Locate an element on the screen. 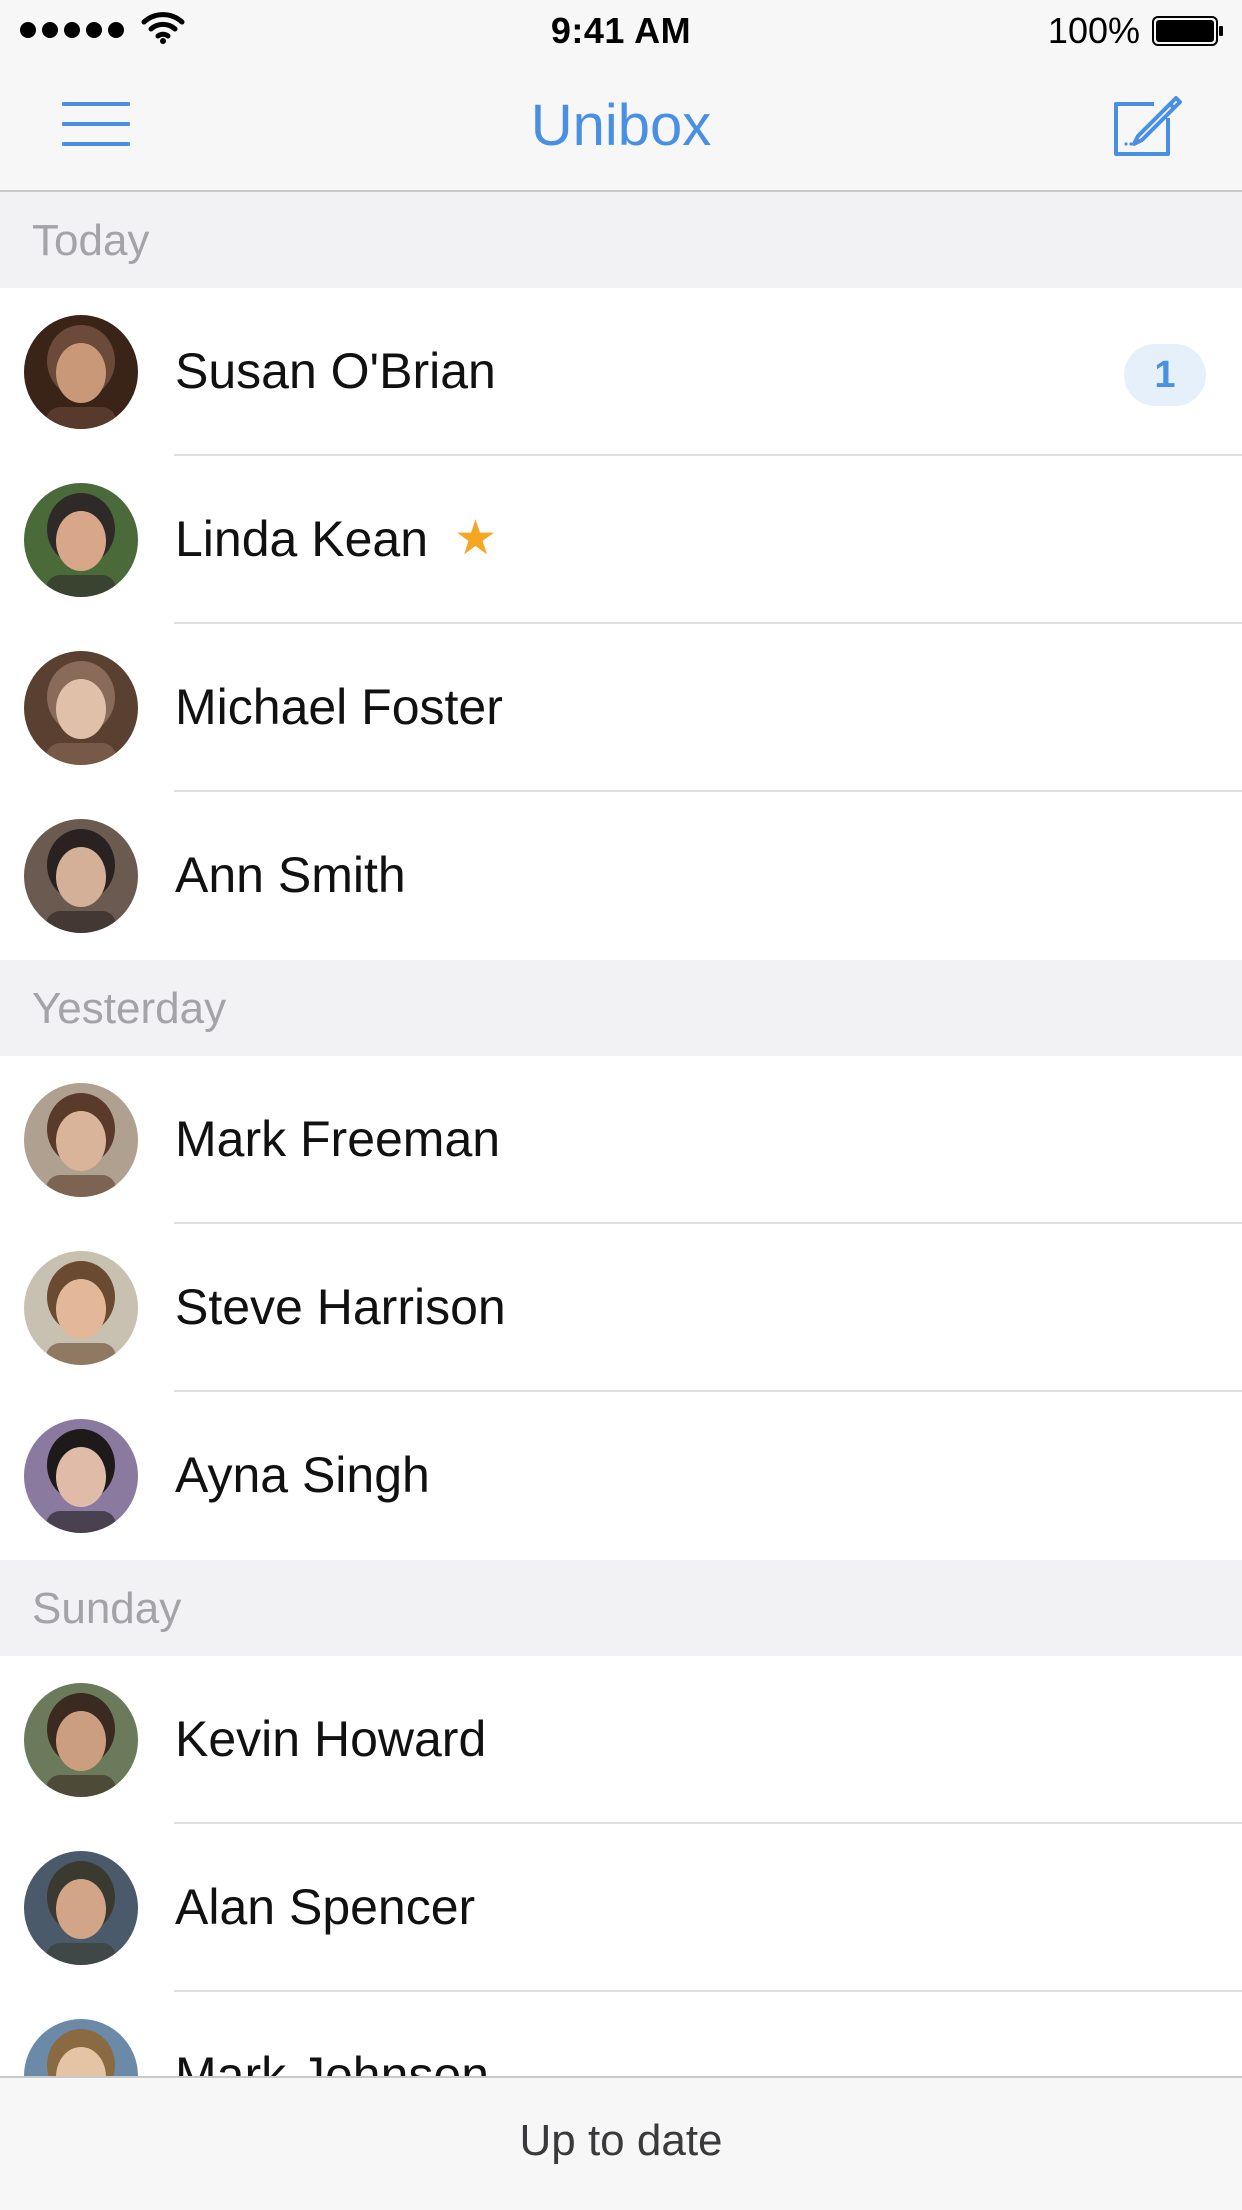 The image size is (1242, 2210). contact-name-text: Susan O'Brian is located at coordinates (335, 371).